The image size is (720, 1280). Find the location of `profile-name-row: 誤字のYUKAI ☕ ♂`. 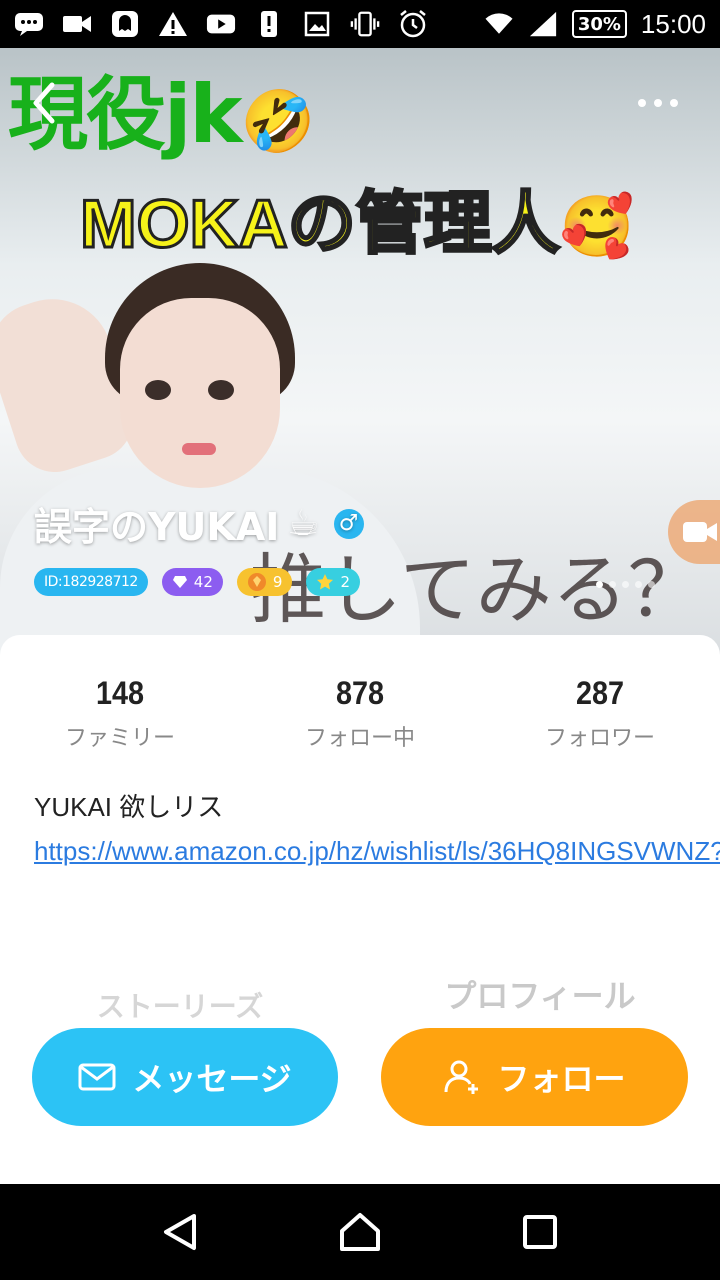

profile-name-row: 誤字のYUKAI ☕ ♂ is located at coordinates (199, 523).